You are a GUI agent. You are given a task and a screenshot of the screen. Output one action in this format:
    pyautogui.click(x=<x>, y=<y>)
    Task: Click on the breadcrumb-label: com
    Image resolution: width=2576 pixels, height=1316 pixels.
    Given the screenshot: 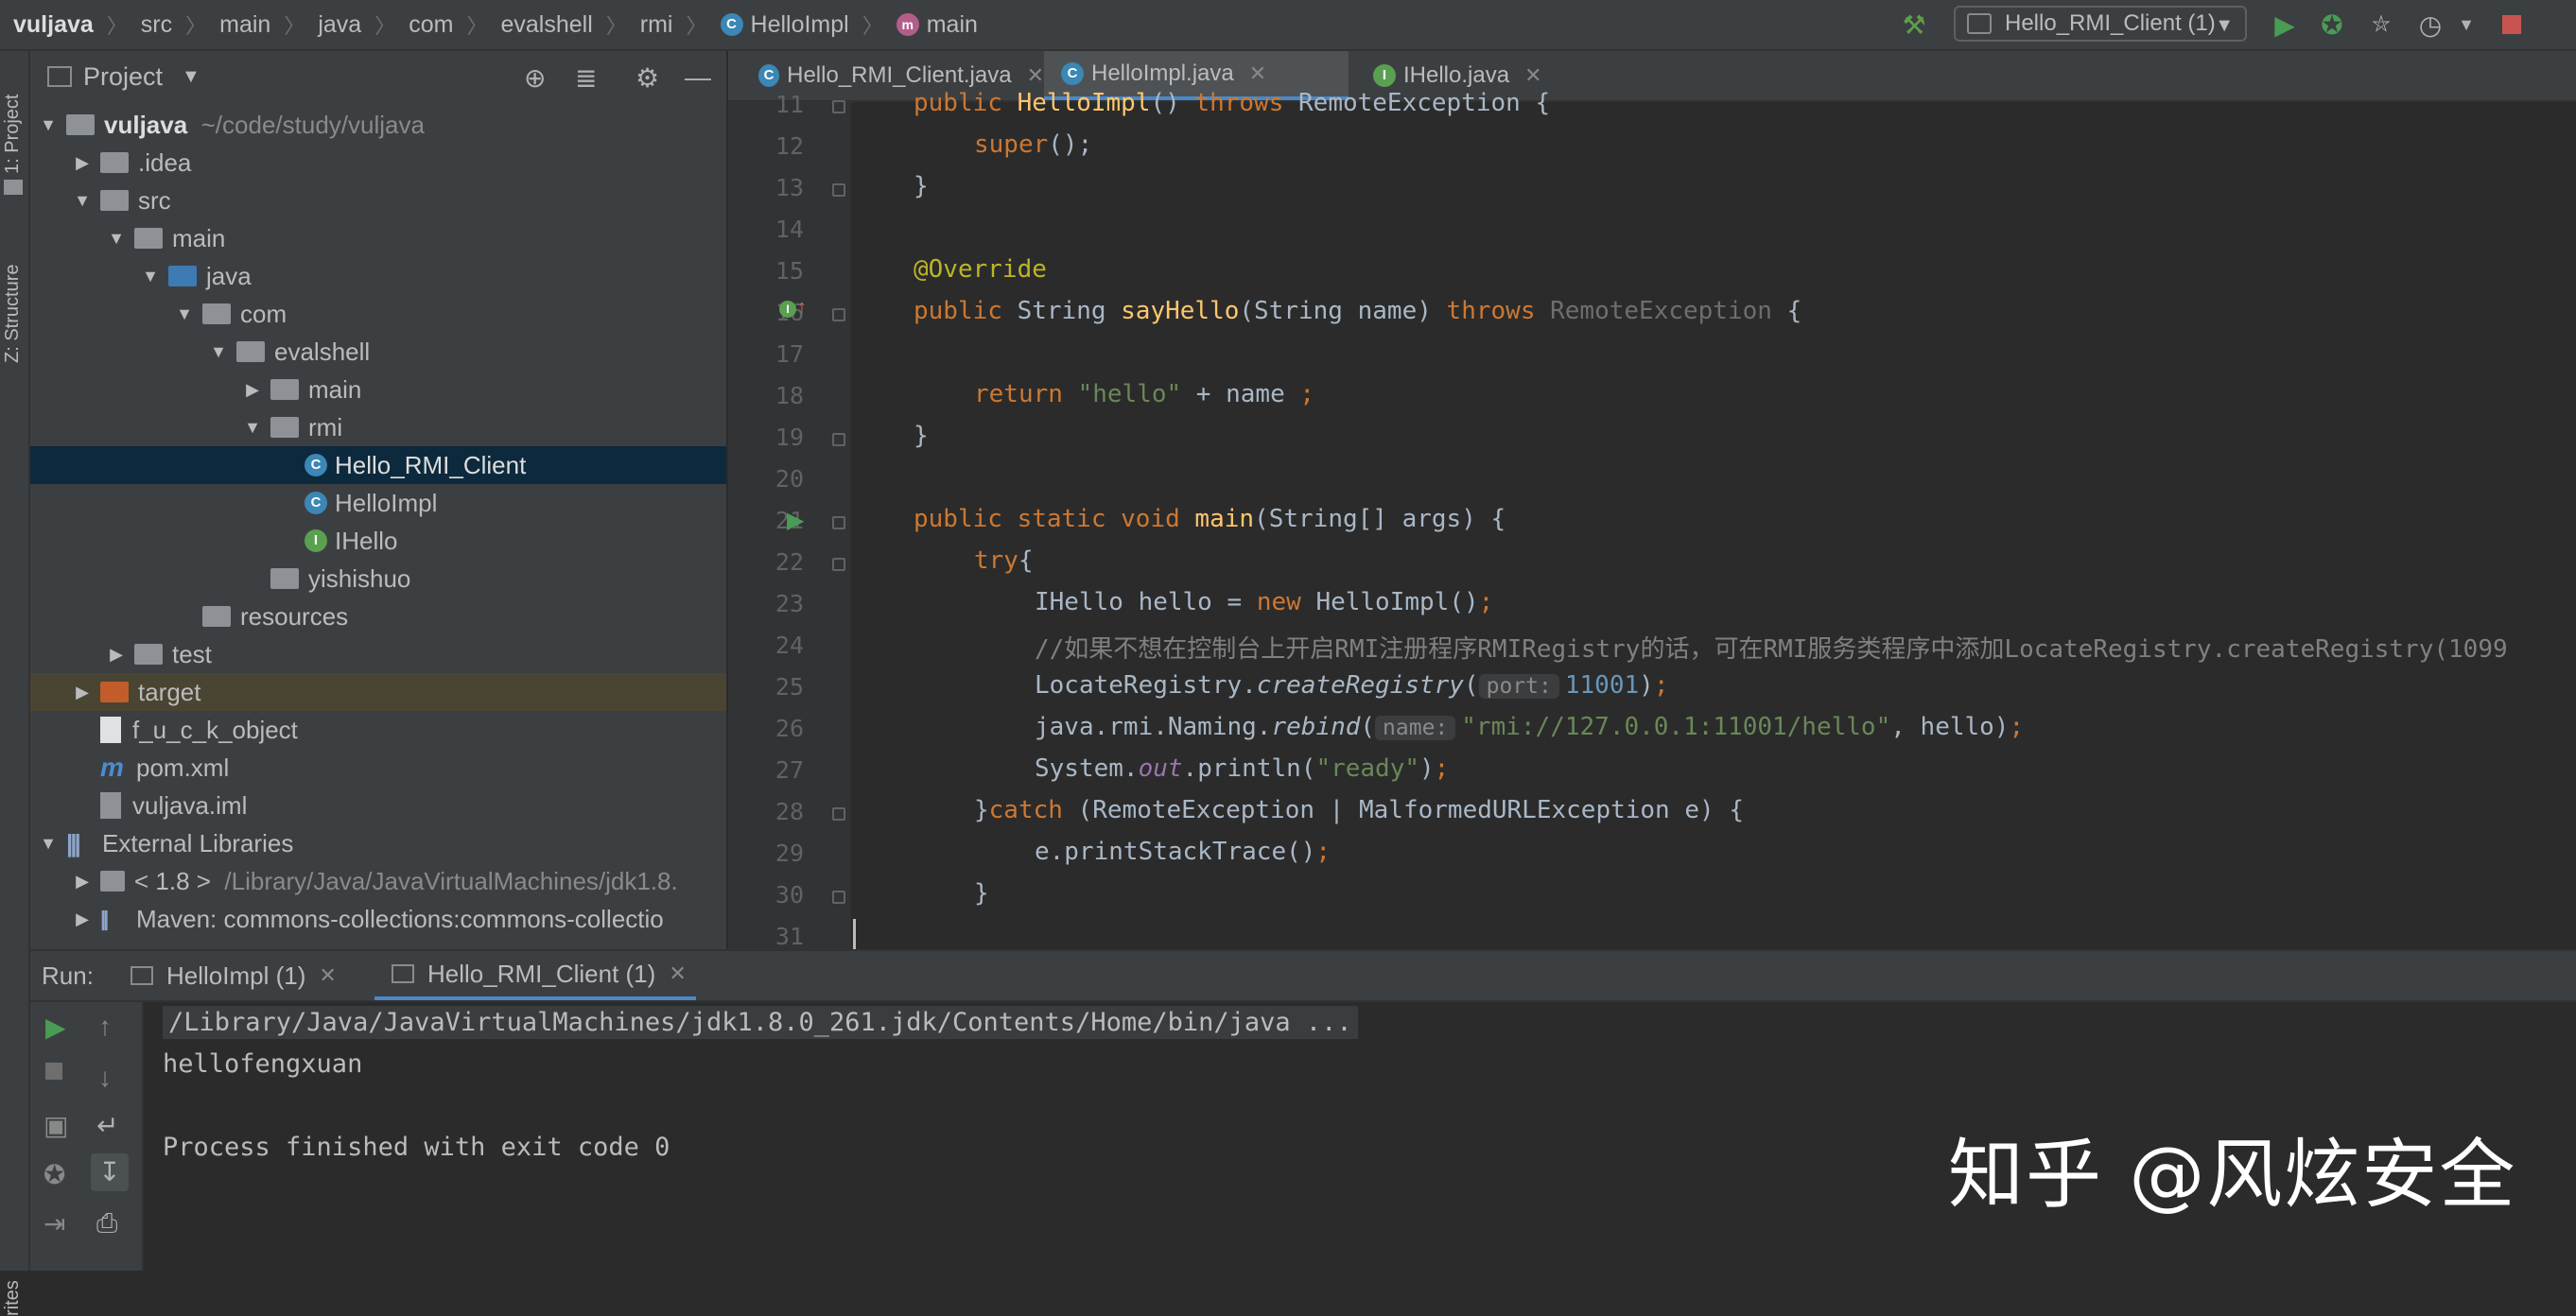 What is the action you would take?
    pyautogui.click(x=431, y=24)
    